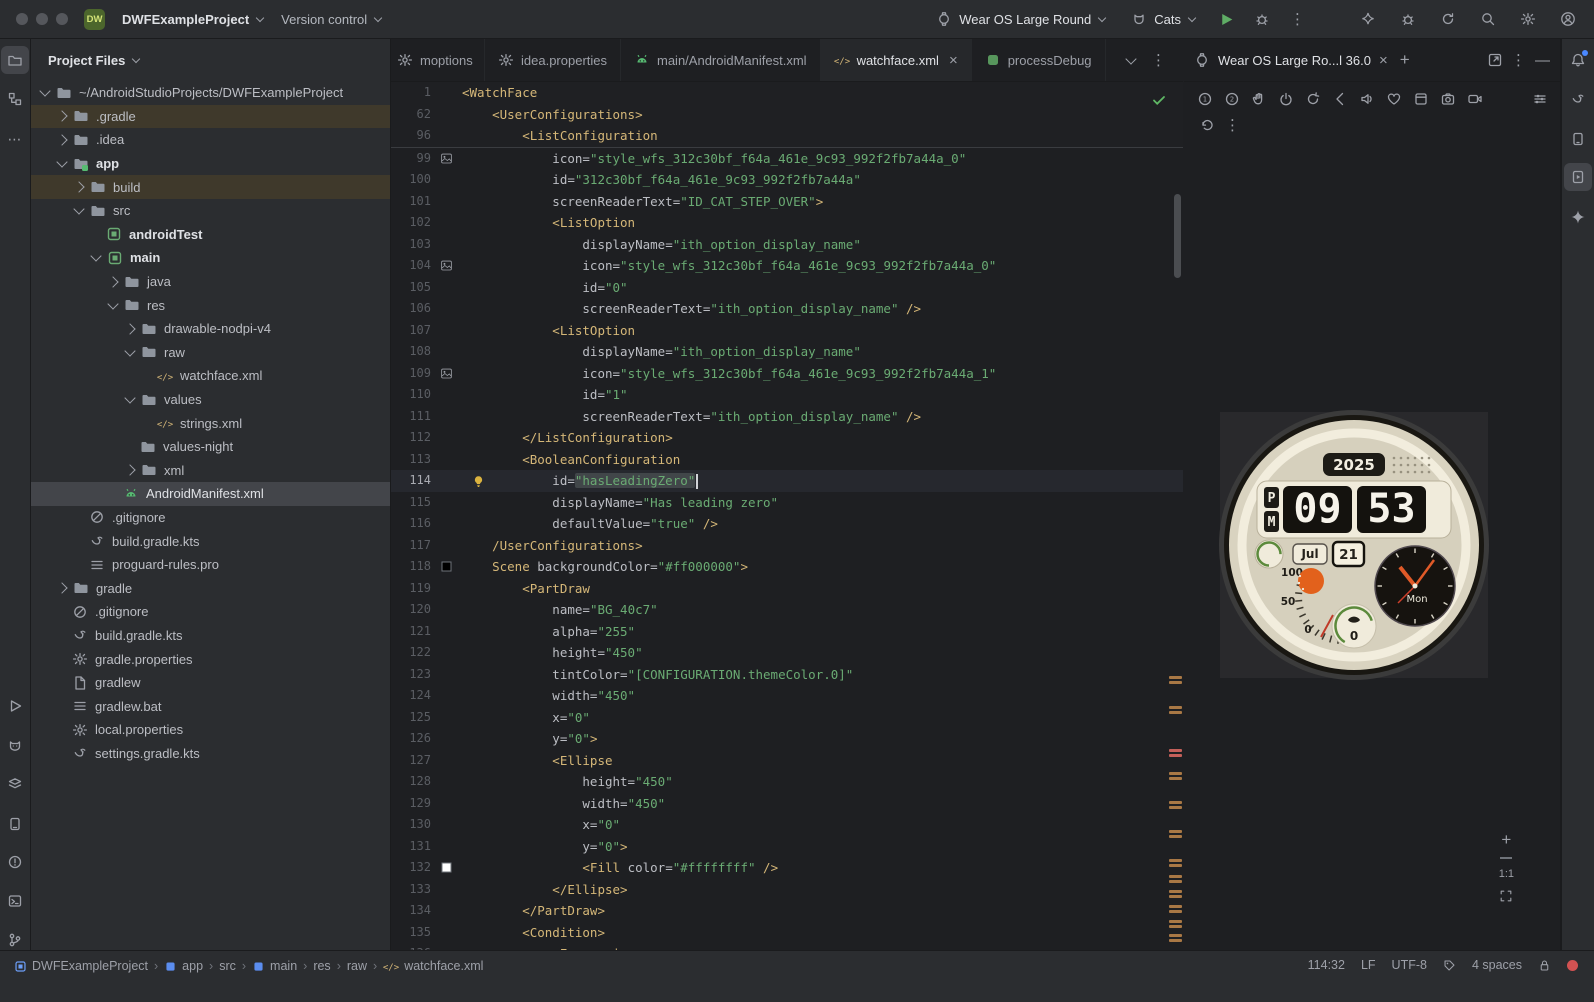 Image resolution: width=1594 pixels, height=1002 pixels. What do you see at coordinates (787, 696) in the screenshot?
I see `code-line: 124 width="450"` at bounding box center [787, 696].